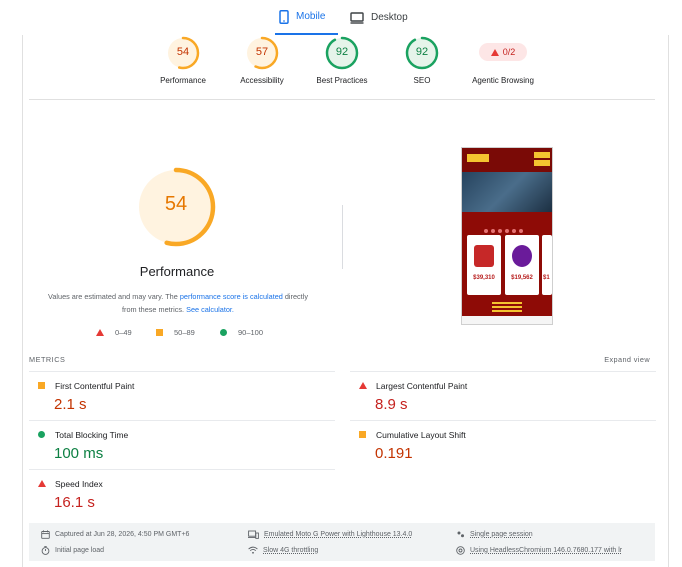  What do you see at coordinates (503, 444) in the screenshot?
I see `metric-cumulative-layout-shift: Cumulative Layout Shift 0.191` at bounding box center [503, 444].